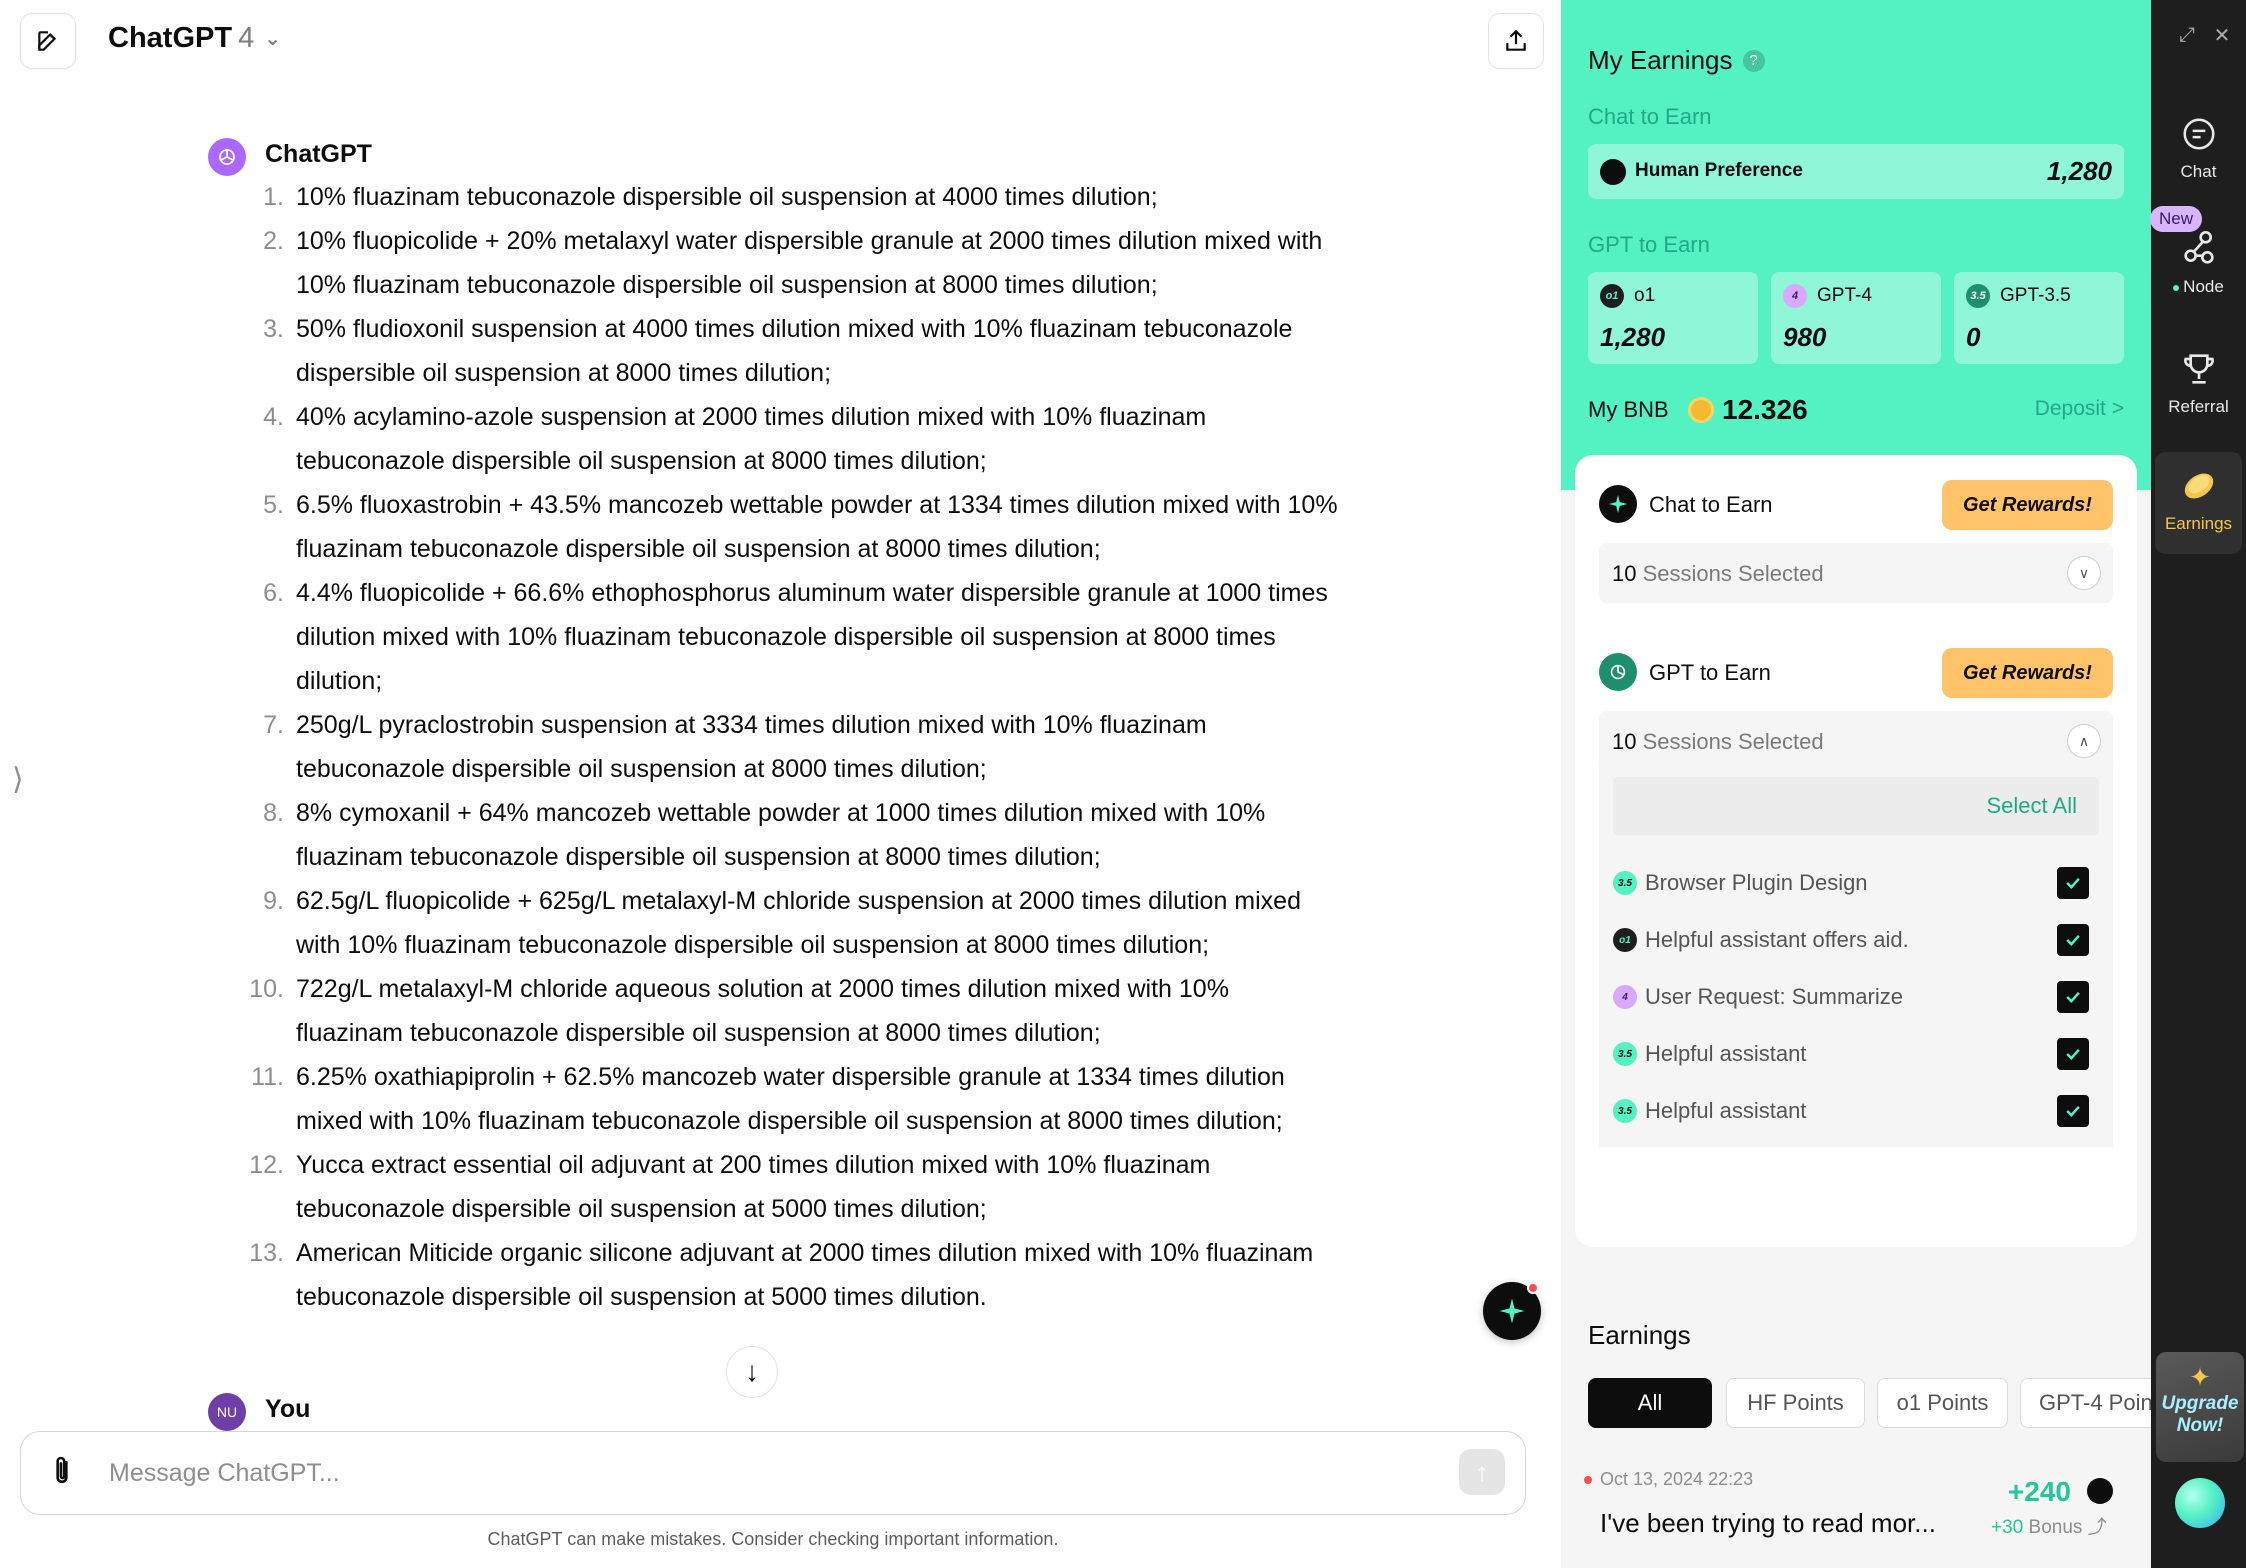 The width and height of the screenshot is (2246, 1568). I want to click on edit-icon, so click(47, 41).